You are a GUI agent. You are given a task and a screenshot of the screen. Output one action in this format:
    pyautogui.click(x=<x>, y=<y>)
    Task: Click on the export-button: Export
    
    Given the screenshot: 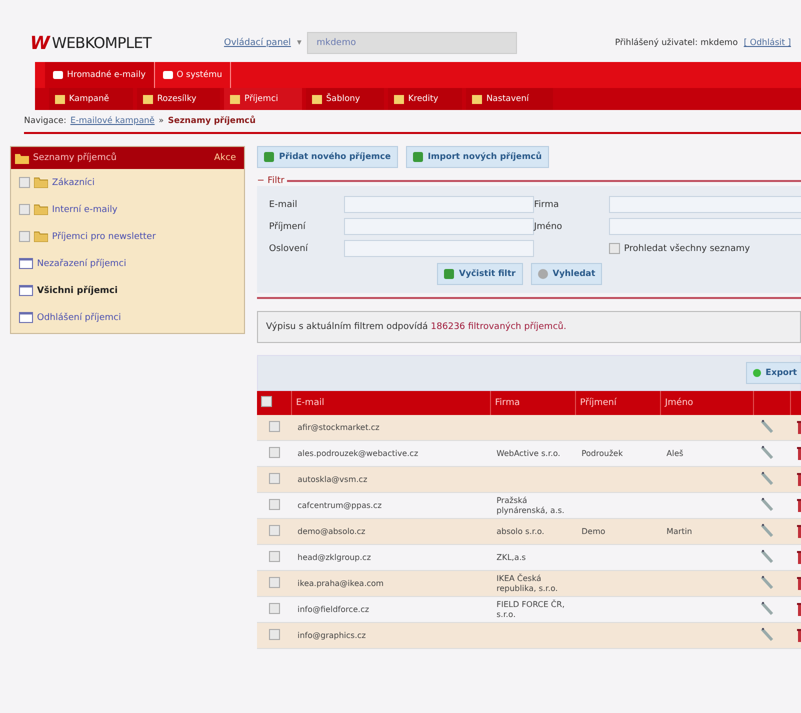 What is the action you would take?
    pyautogui.click(x=773, y=373)
    